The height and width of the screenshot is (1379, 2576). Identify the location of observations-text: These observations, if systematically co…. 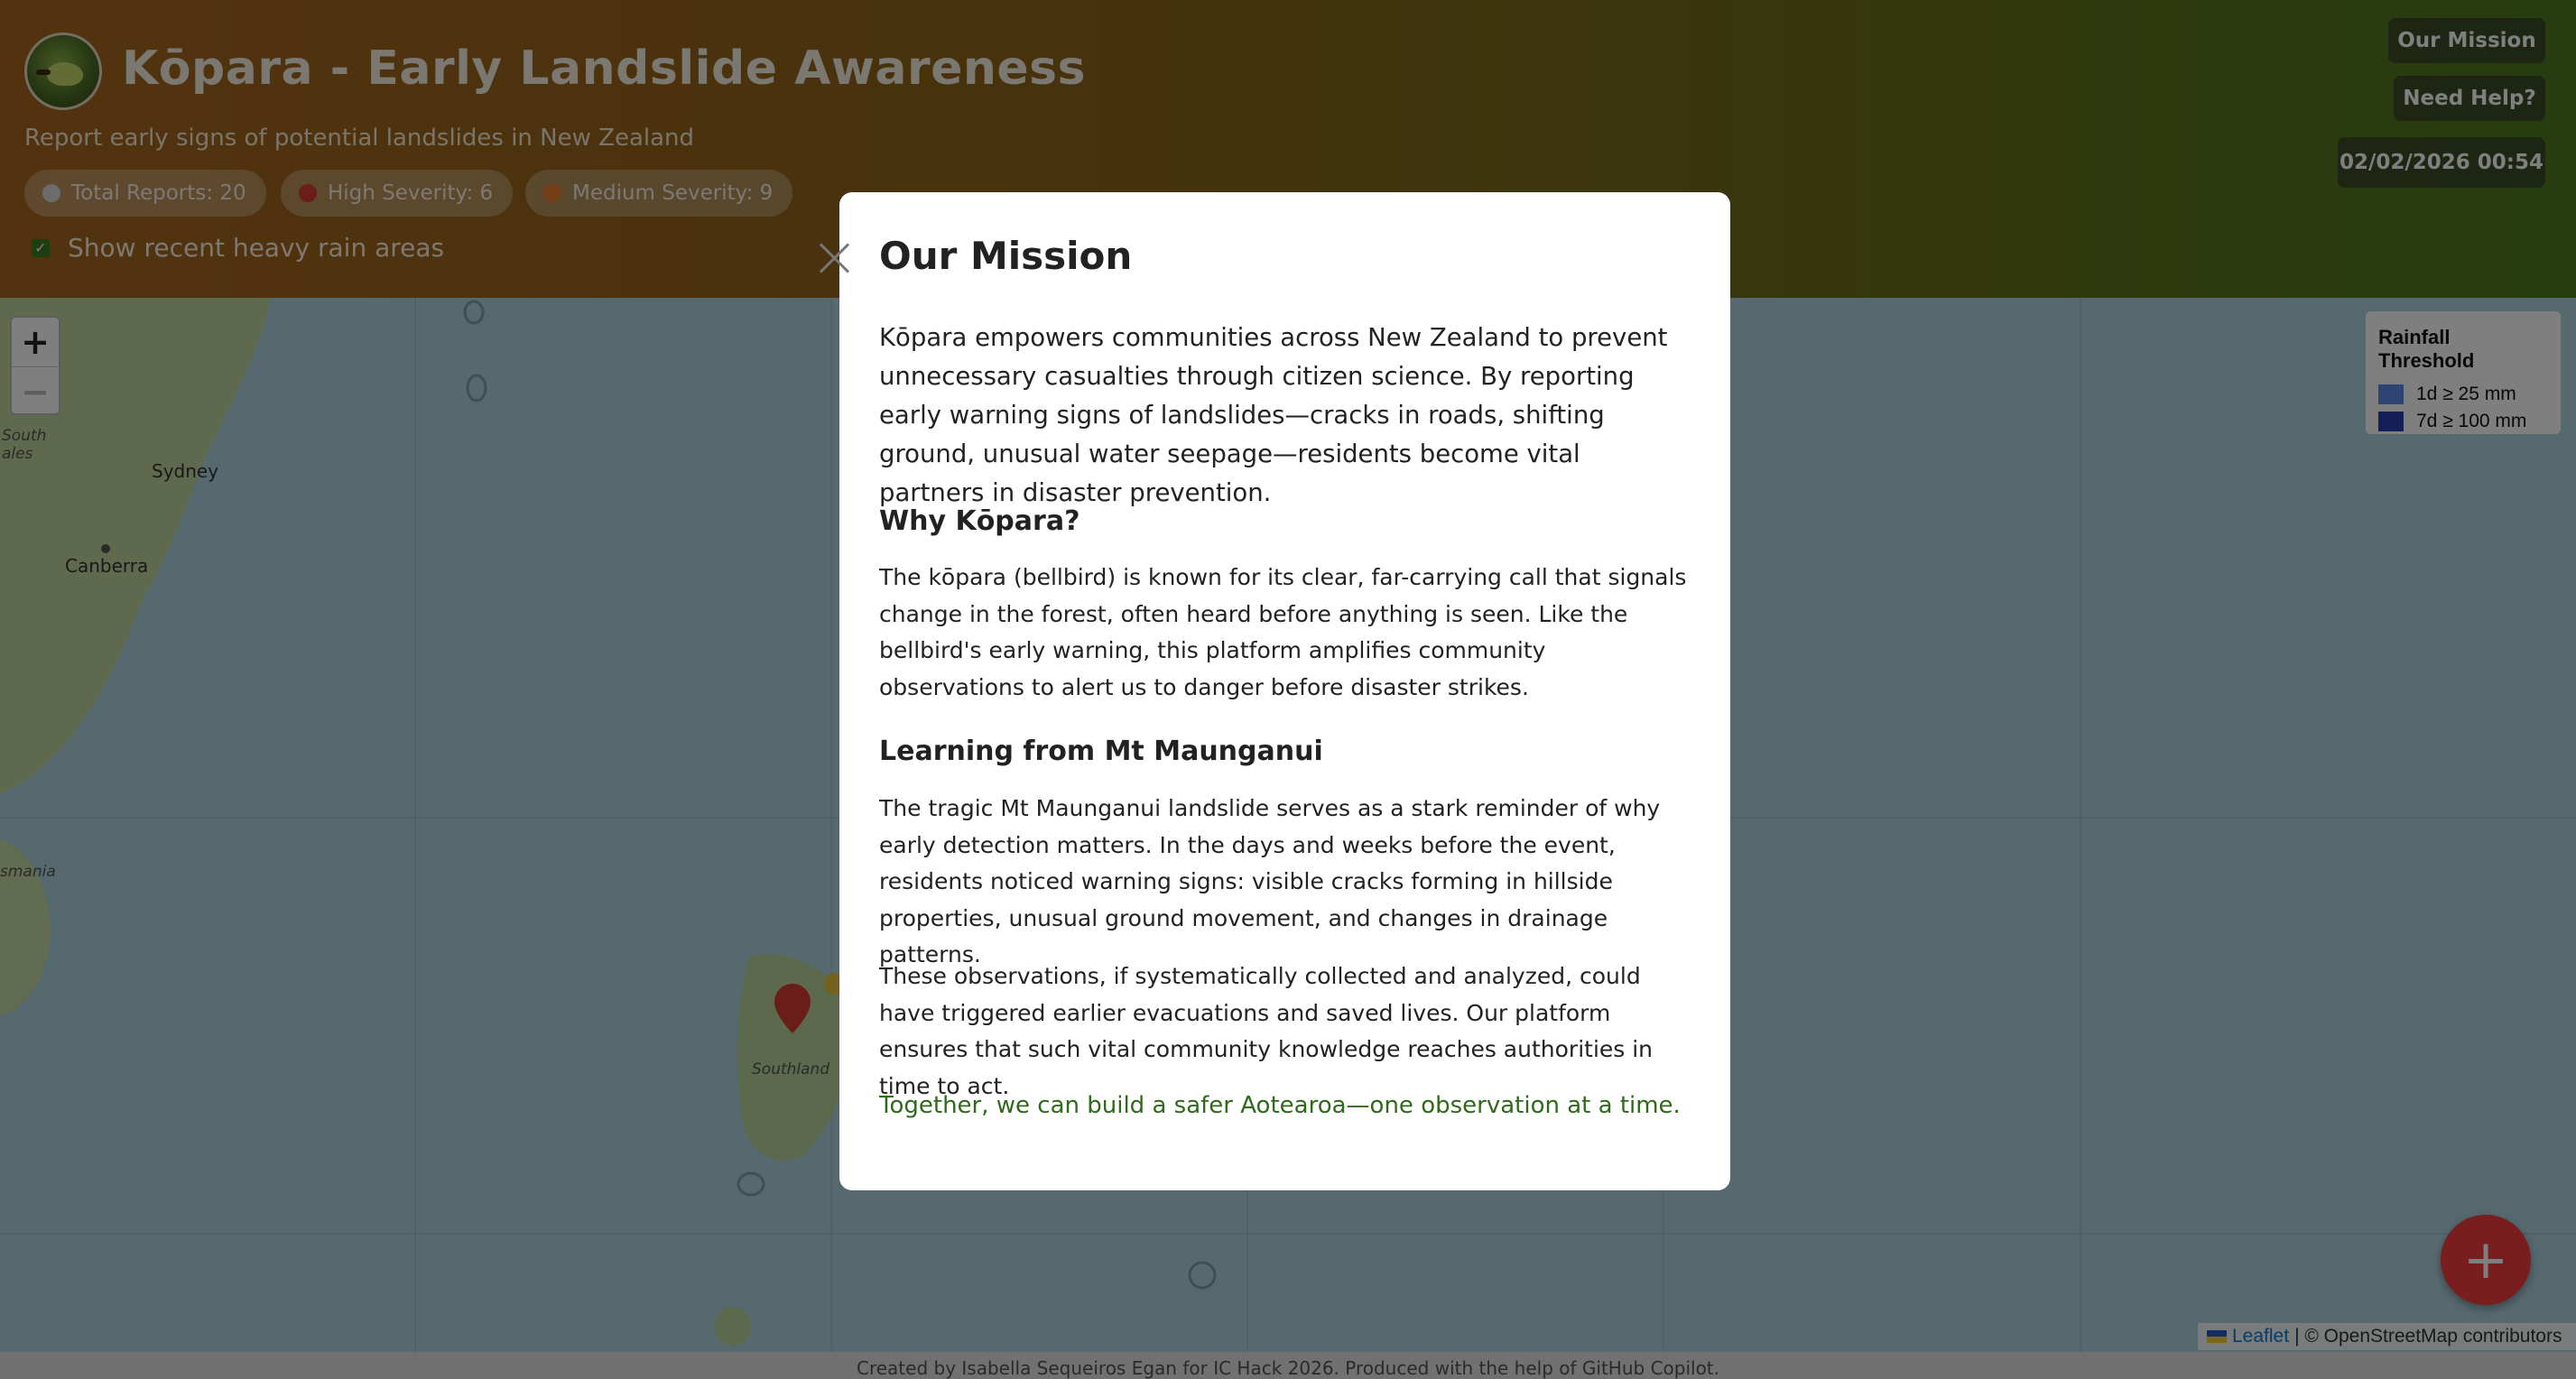
(1266, 1031).